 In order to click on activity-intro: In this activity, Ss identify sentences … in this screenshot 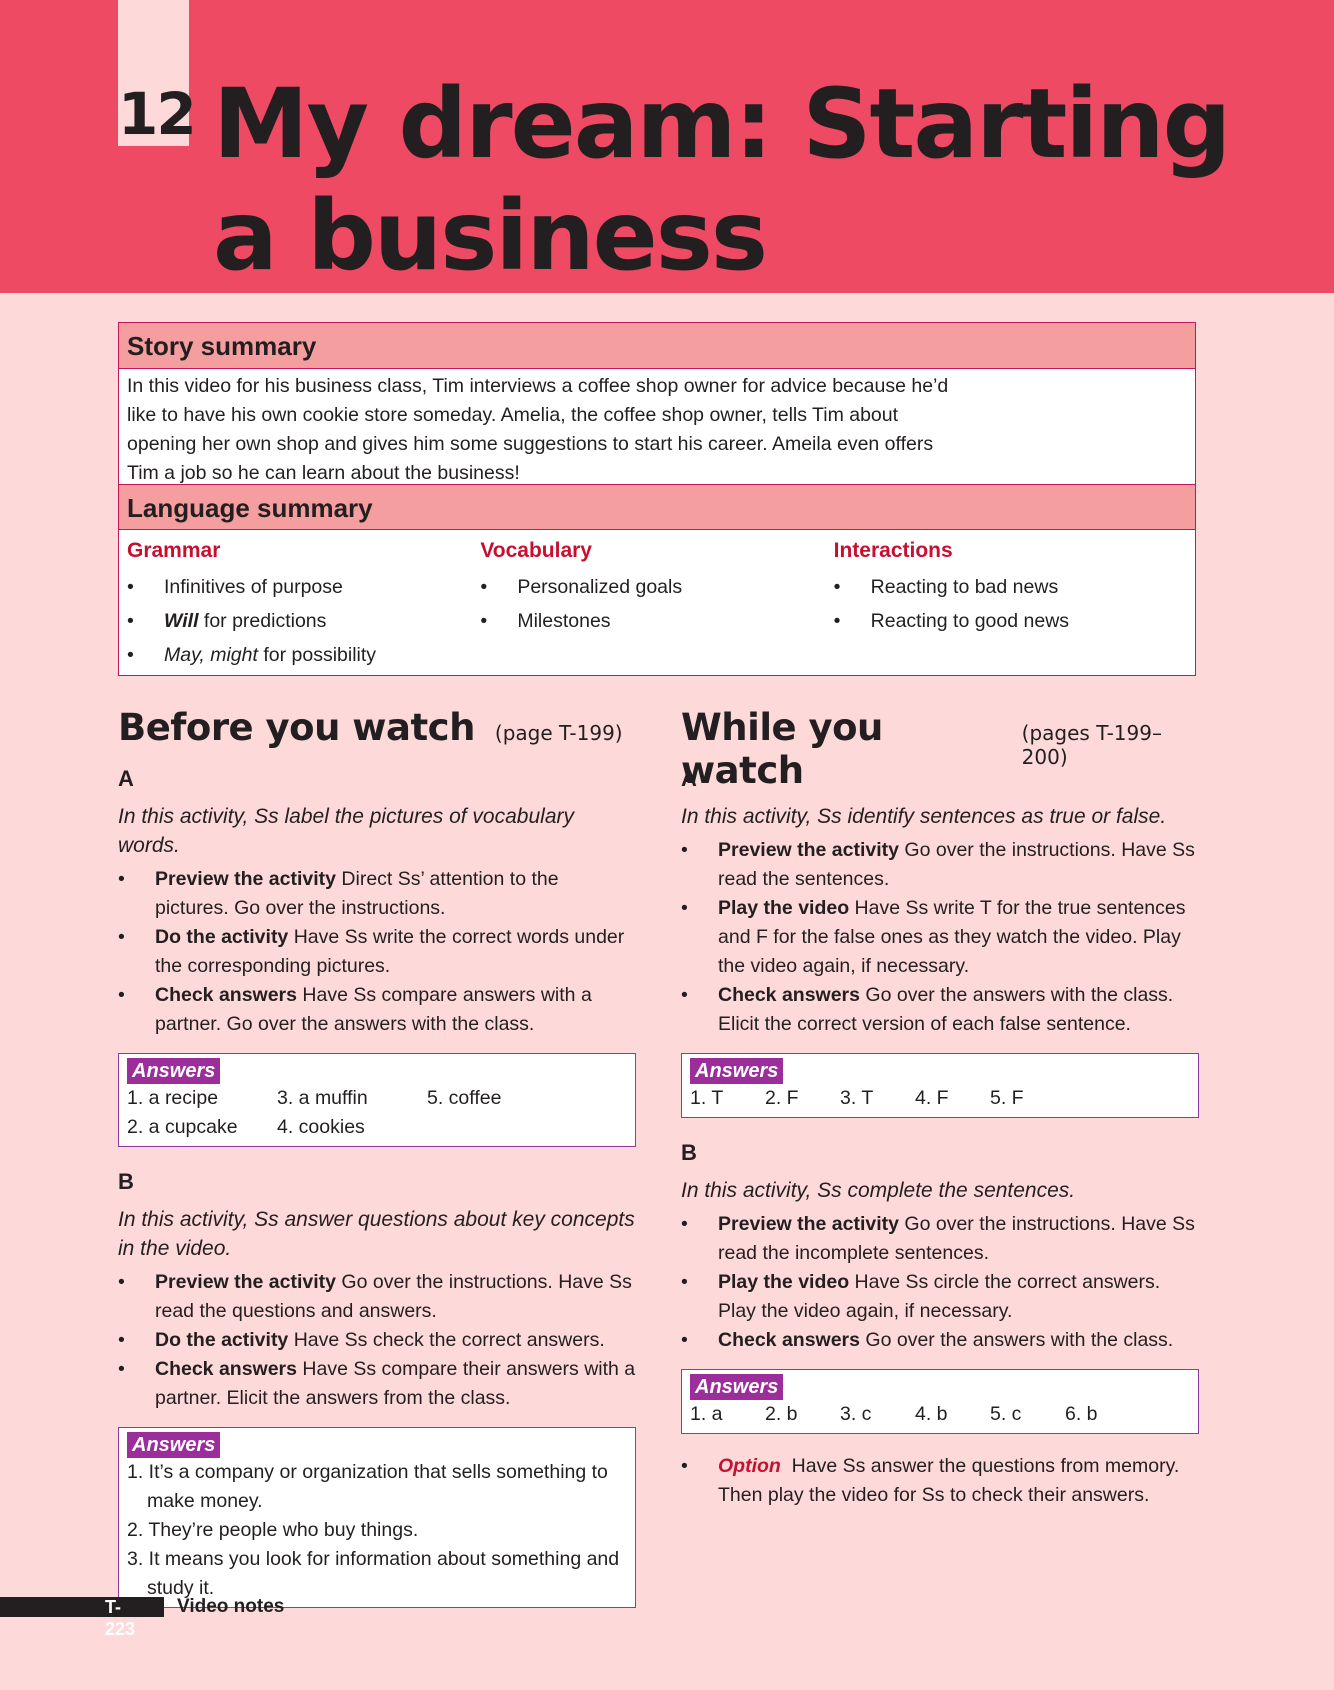, I will do `click(924, 816)`.